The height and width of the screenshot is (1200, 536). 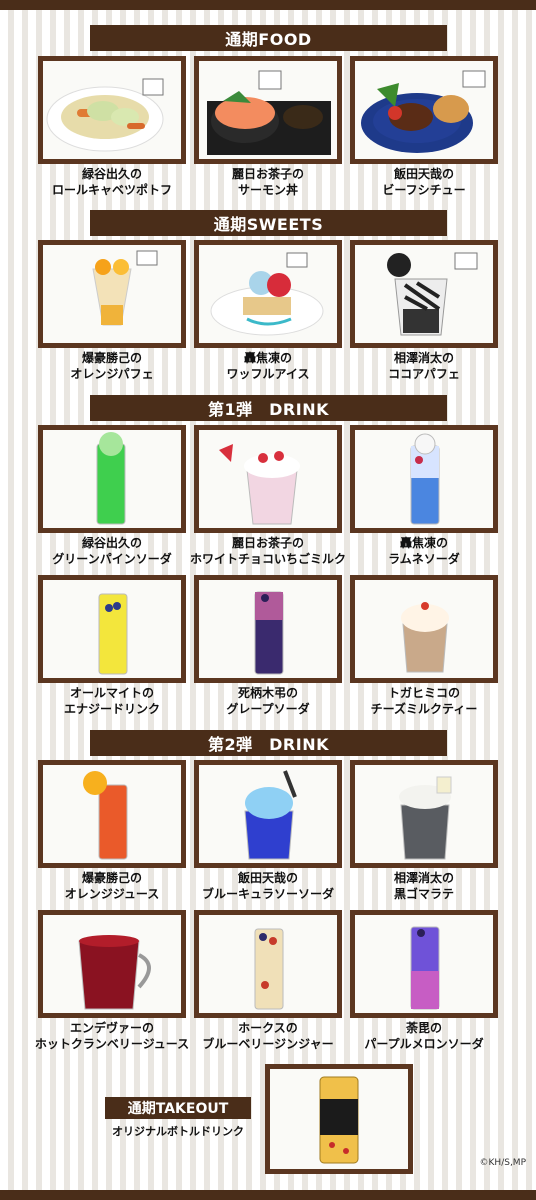 I want to click on item-label-line2: ビーフシチュー, so click(x=424, y=190).